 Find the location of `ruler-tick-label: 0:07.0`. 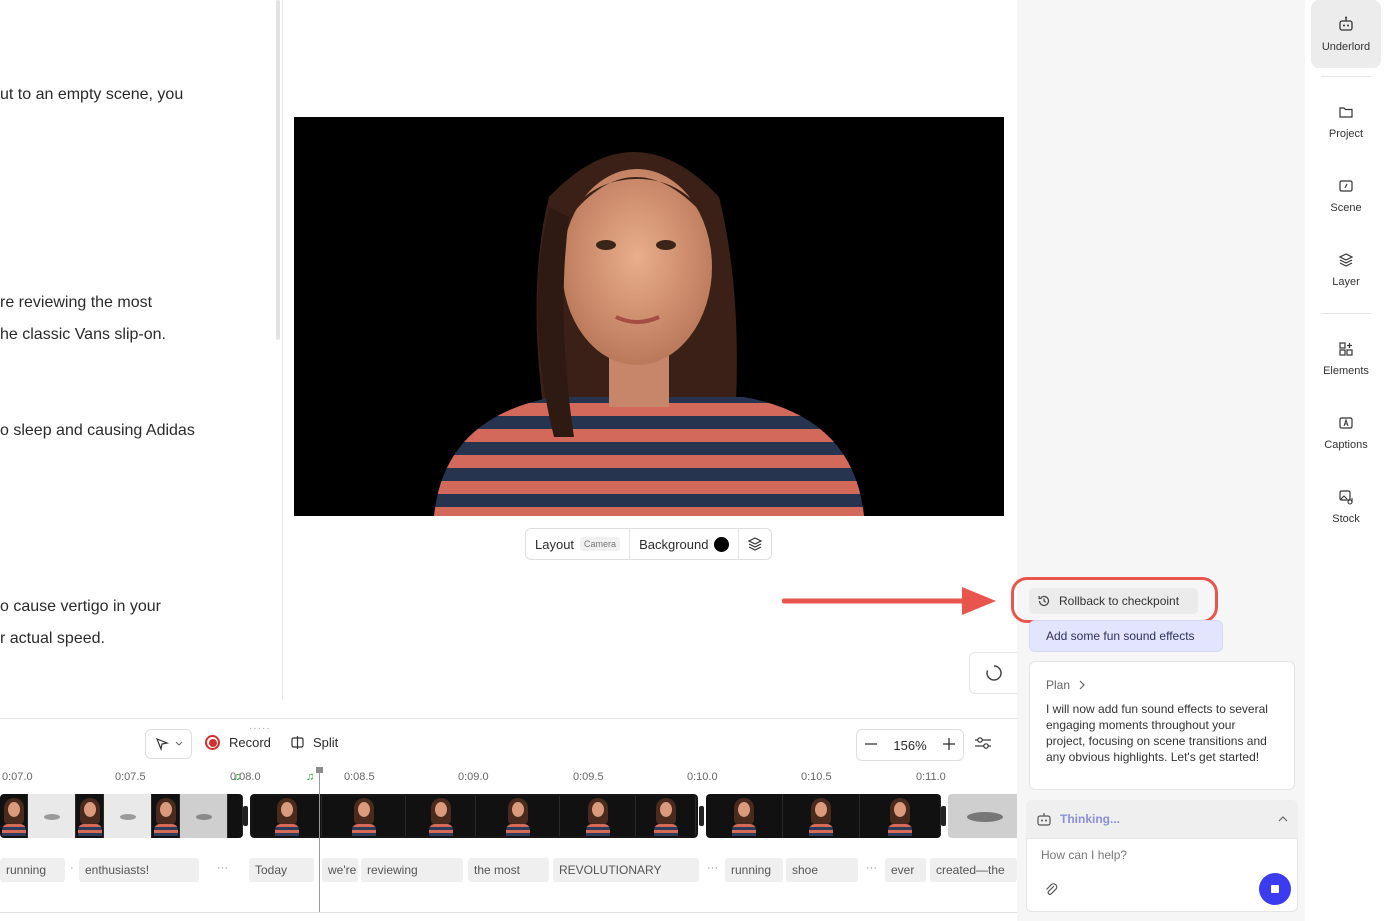

ruler-tick-label: 0:07.0 is located at coordinates (17, 777).